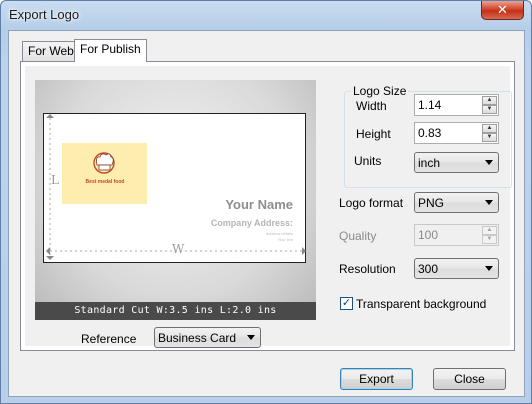 Image resolution: width=532 pixels, height=404 pixels. What do you see at coordinates (430, 133) in the screenshot?
I see `height-value: 0.83` at bounding box center [430, 133].